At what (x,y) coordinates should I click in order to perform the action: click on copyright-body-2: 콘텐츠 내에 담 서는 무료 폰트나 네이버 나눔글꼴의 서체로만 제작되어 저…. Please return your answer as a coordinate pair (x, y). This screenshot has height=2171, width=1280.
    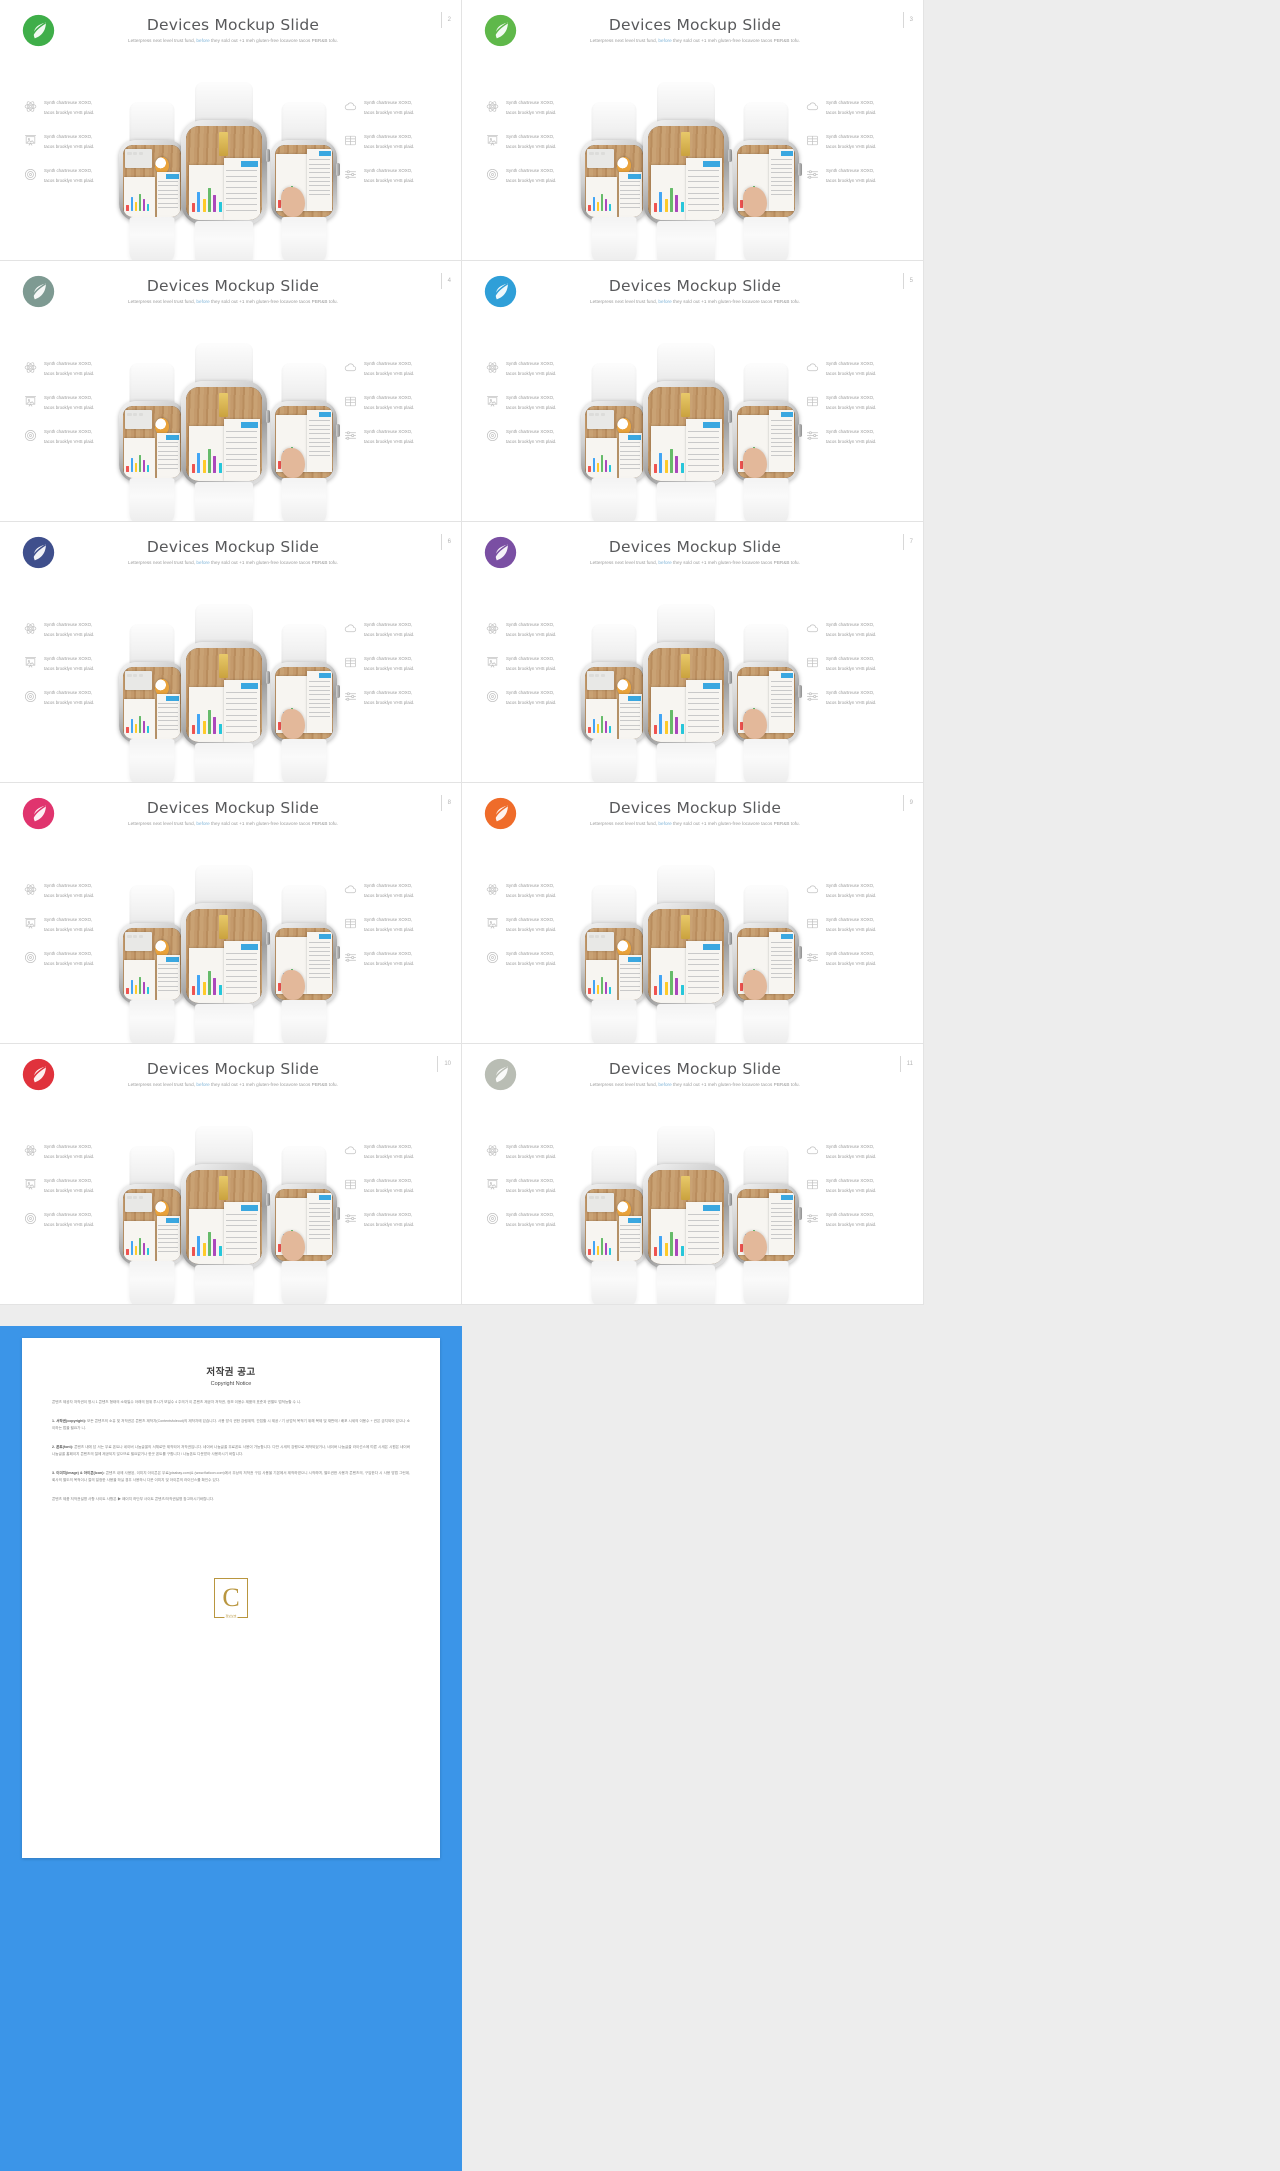
    Looking at the image, I should click on (231, 1450).